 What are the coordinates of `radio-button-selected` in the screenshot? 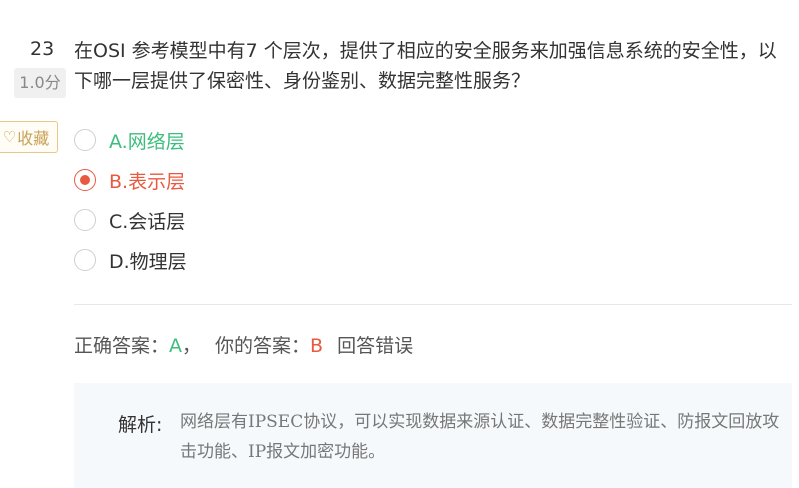 It's located at (85, 180).